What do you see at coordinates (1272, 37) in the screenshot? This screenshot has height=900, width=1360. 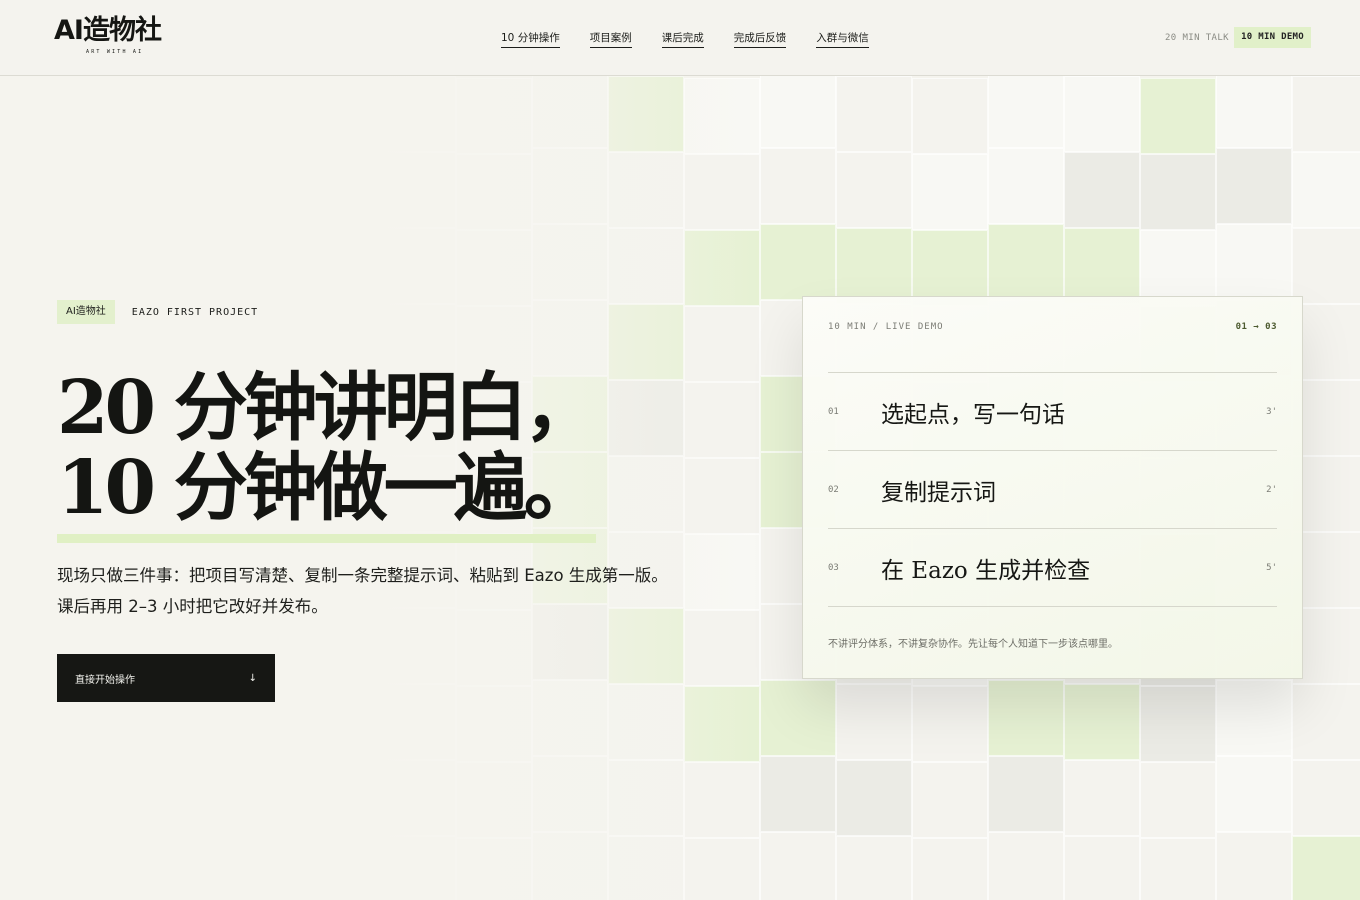 I see `demo-duration-chip: 10 MIN DEMO` at bounding box center [1272, 37].